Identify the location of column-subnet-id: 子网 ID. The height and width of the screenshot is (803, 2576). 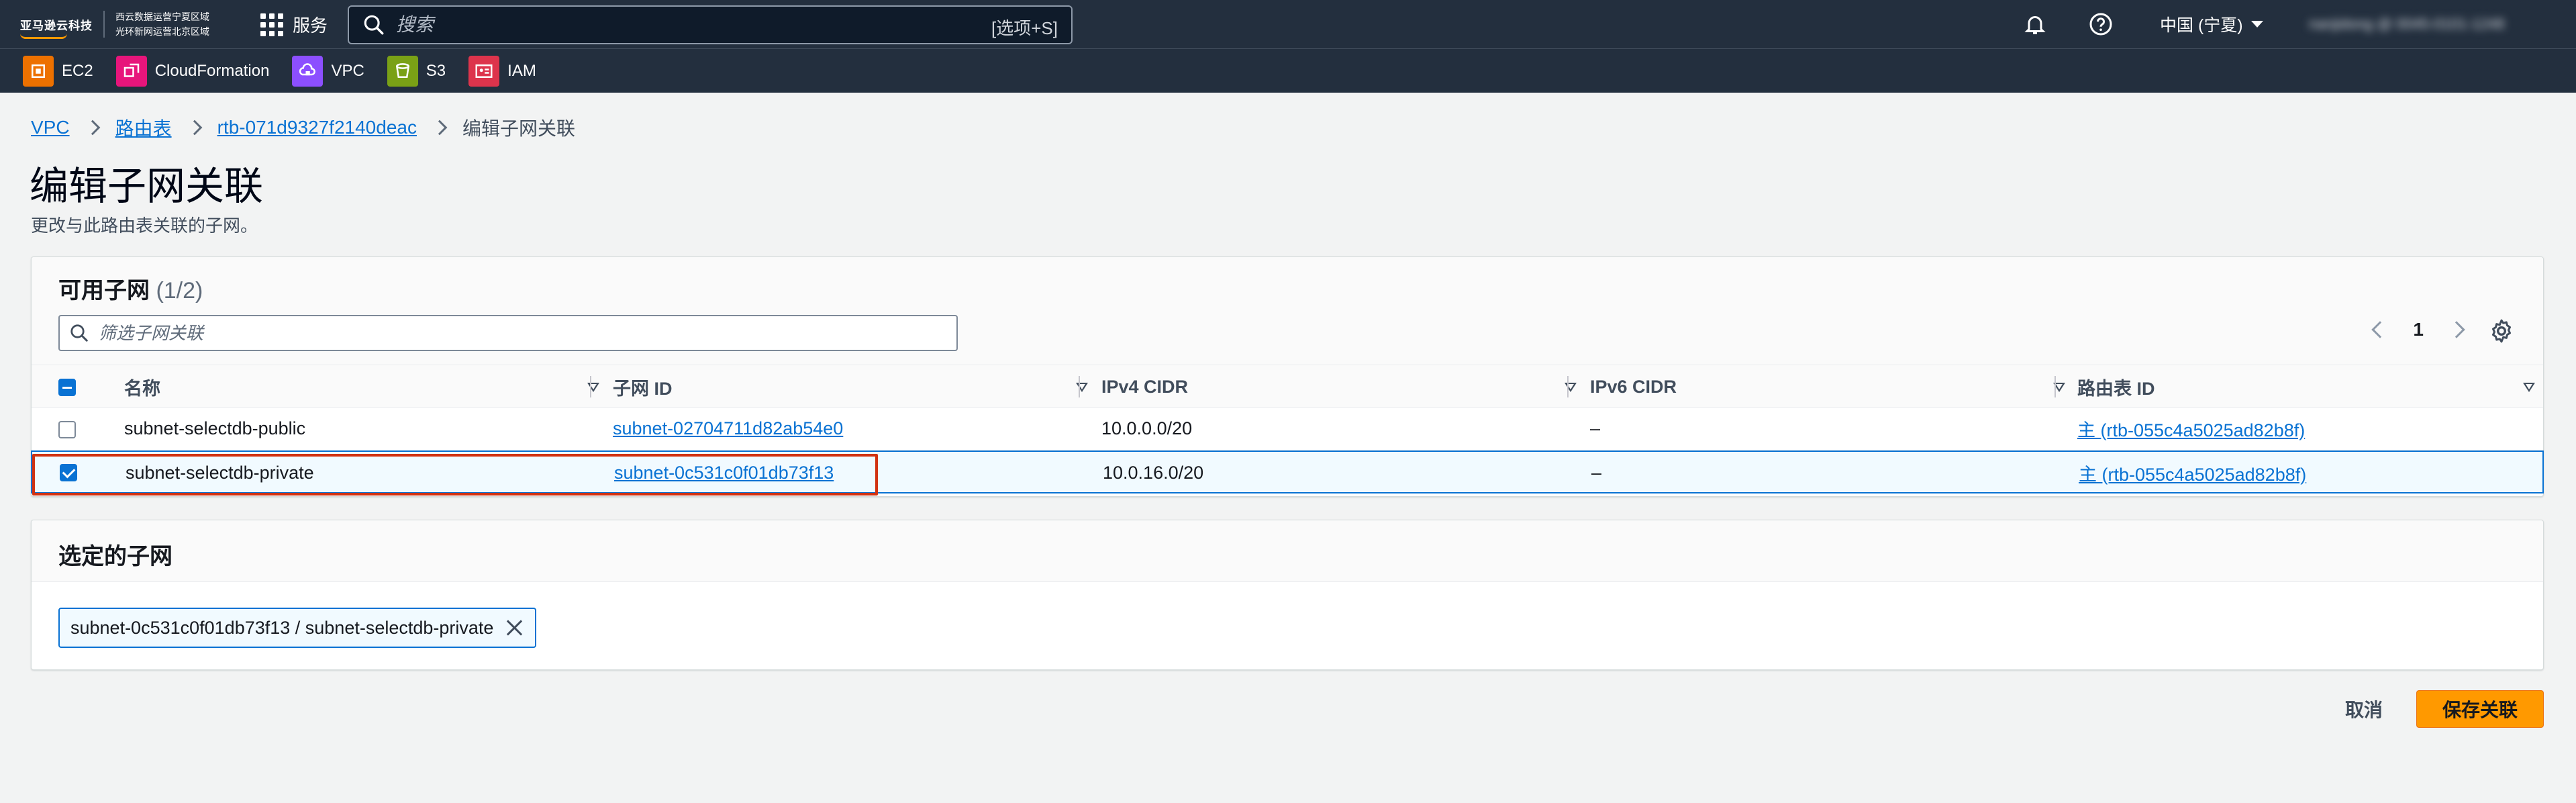
(850, 386).